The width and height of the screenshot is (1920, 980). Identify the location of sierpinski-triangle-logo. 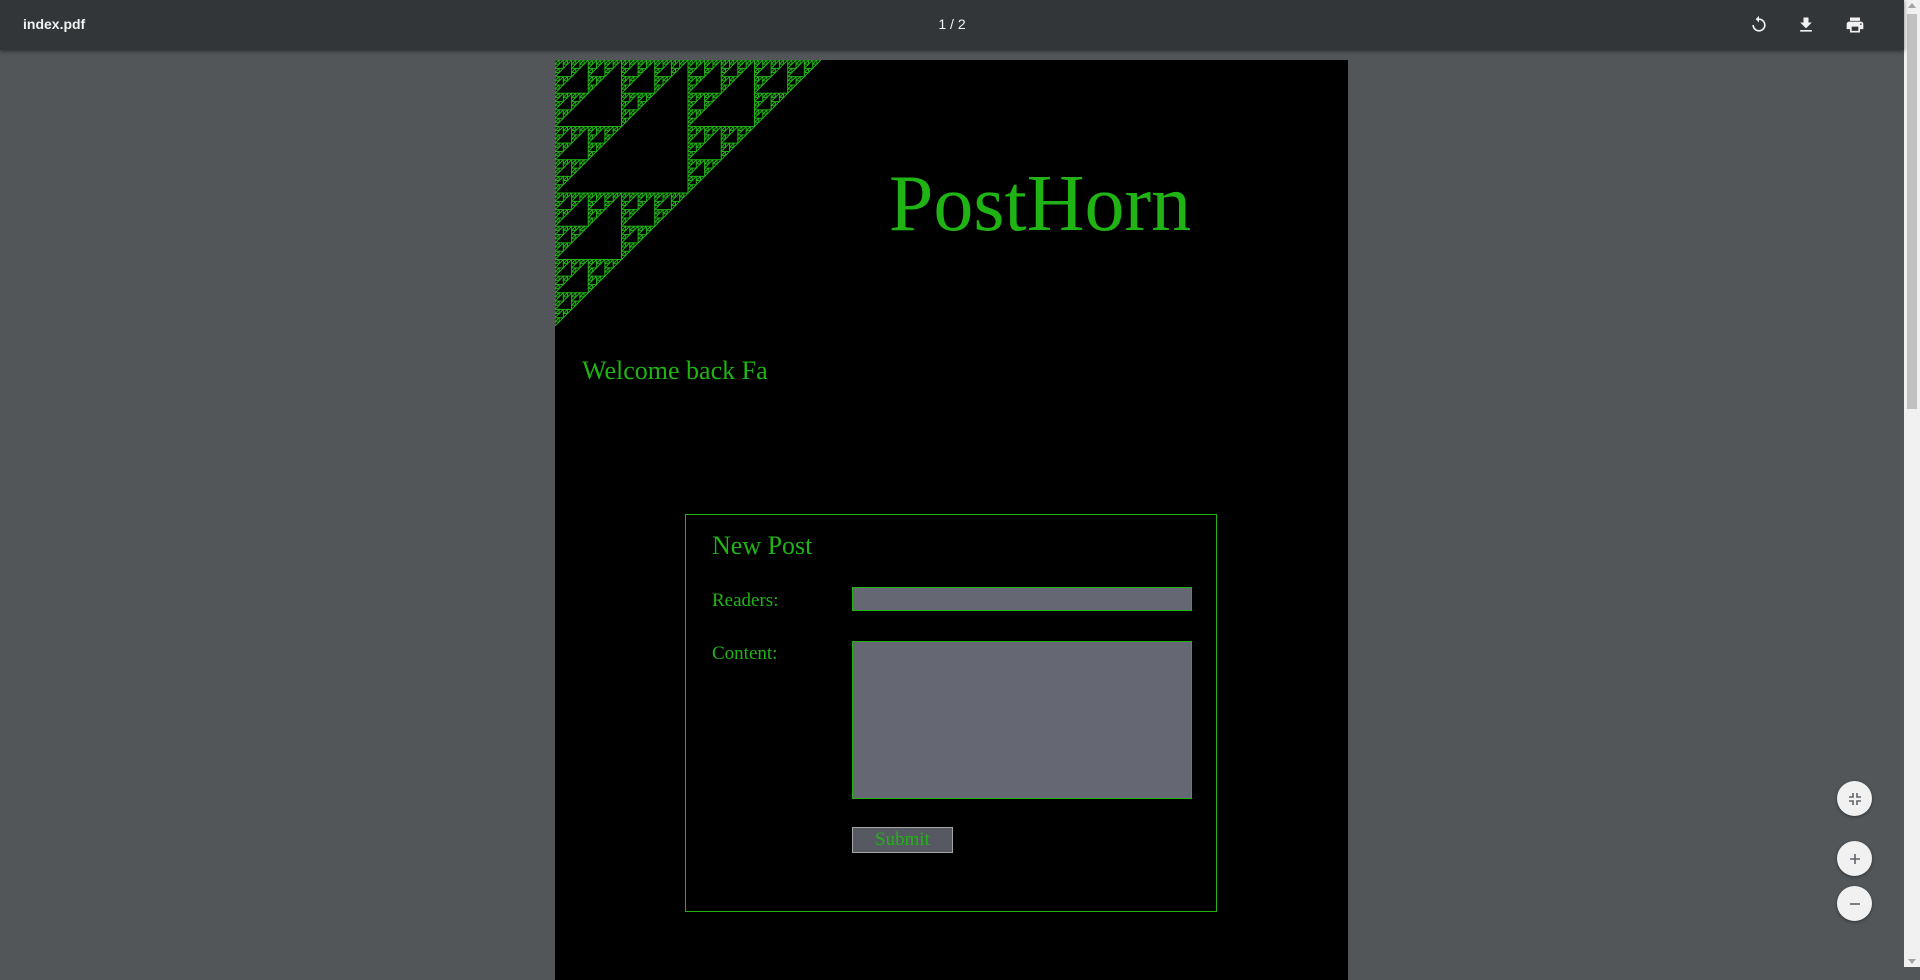
(688, 193).